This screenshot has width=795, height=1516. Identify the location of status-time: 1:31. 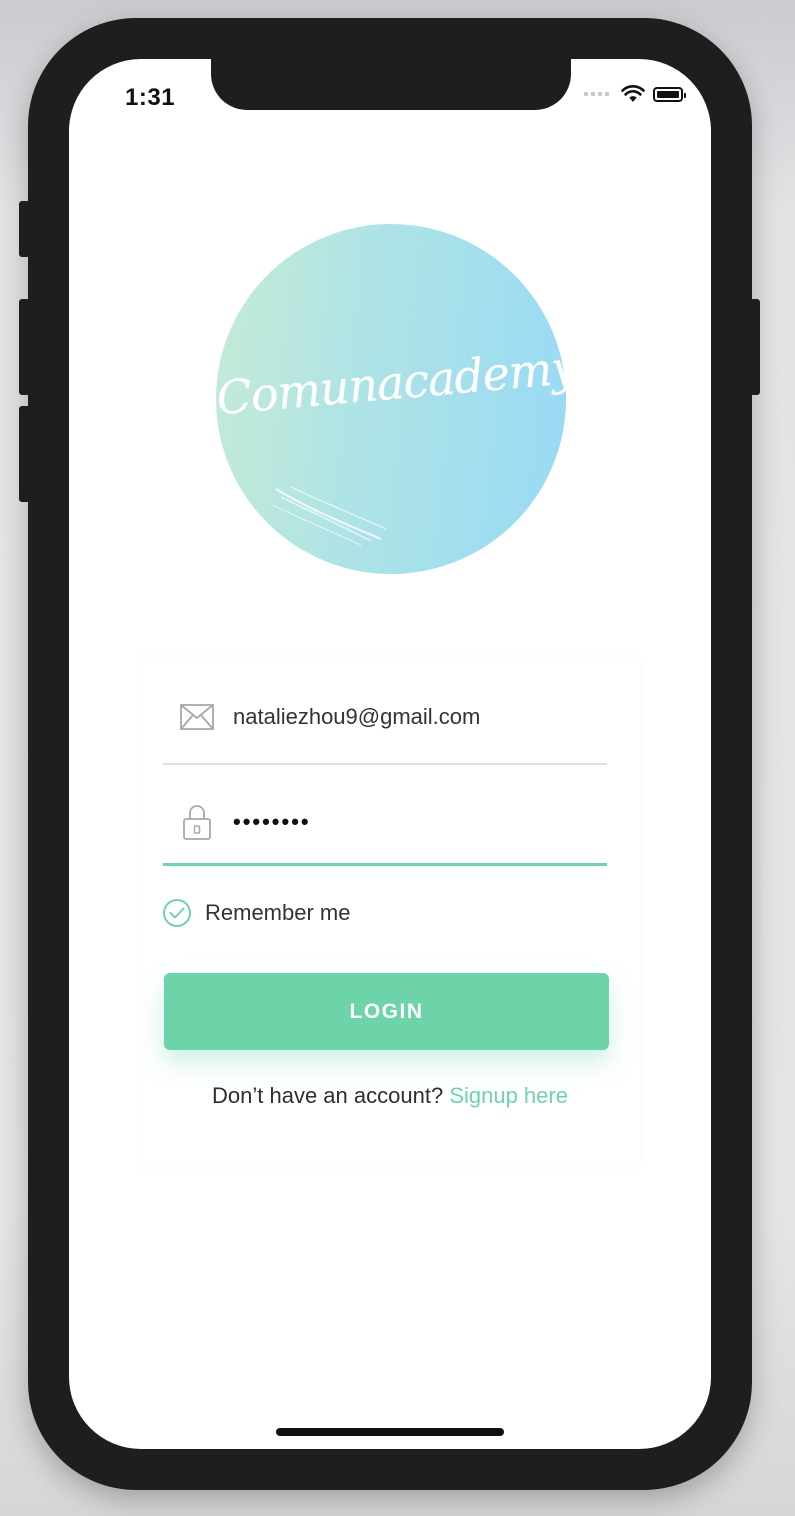
(150, 97).